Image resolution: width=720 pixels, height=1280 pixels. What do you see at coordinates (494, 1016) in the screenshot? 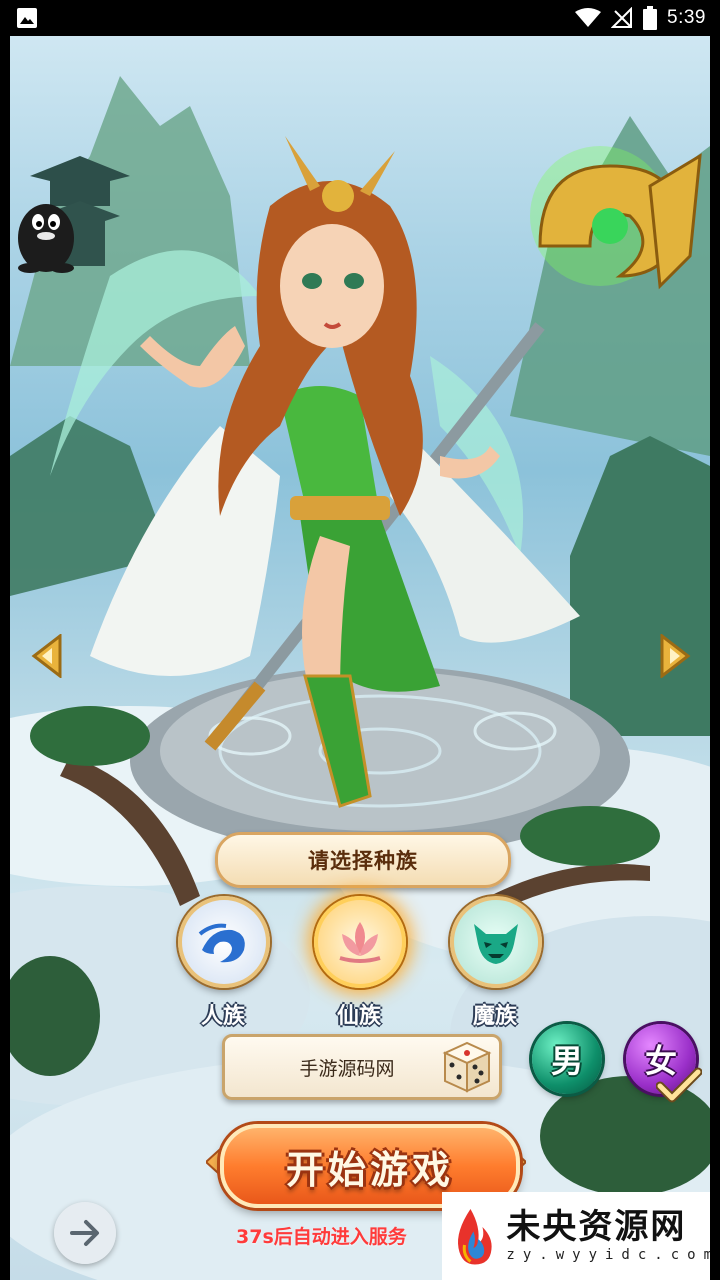
I see `race-label-demon: 魔族` at bounding box center [494, 1016].